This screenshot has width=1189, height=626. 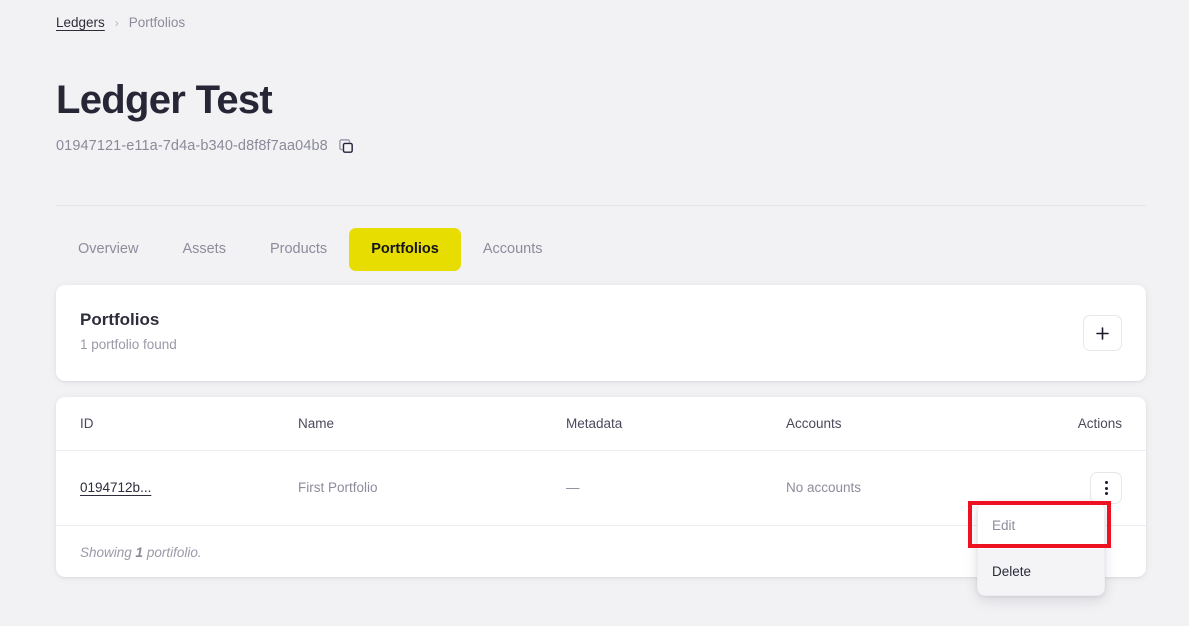 What do you see at coordinates (298, 249) in the screenshot?
I see `tab-products: Products` at bounding box center [298, 249].